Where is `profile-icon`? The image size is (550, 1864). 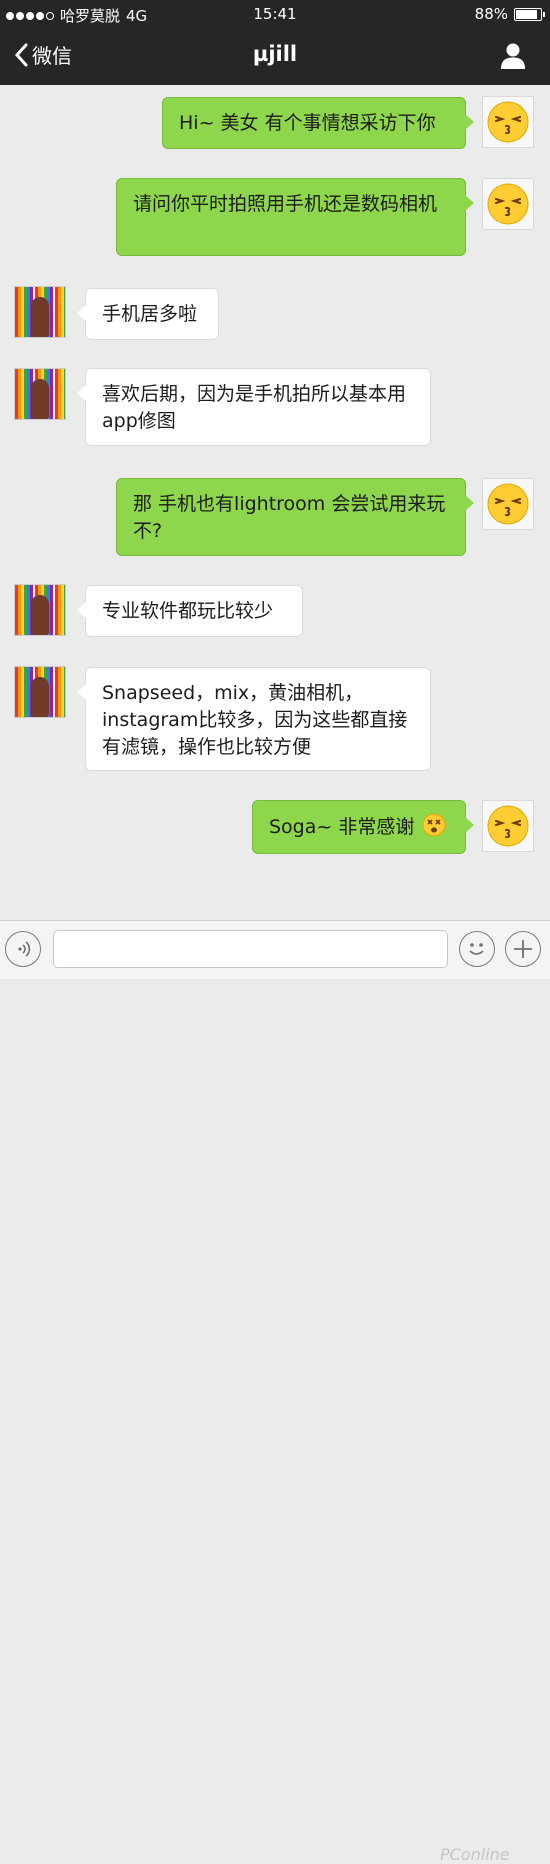
profile-icon is located at coordinates (513, 56).